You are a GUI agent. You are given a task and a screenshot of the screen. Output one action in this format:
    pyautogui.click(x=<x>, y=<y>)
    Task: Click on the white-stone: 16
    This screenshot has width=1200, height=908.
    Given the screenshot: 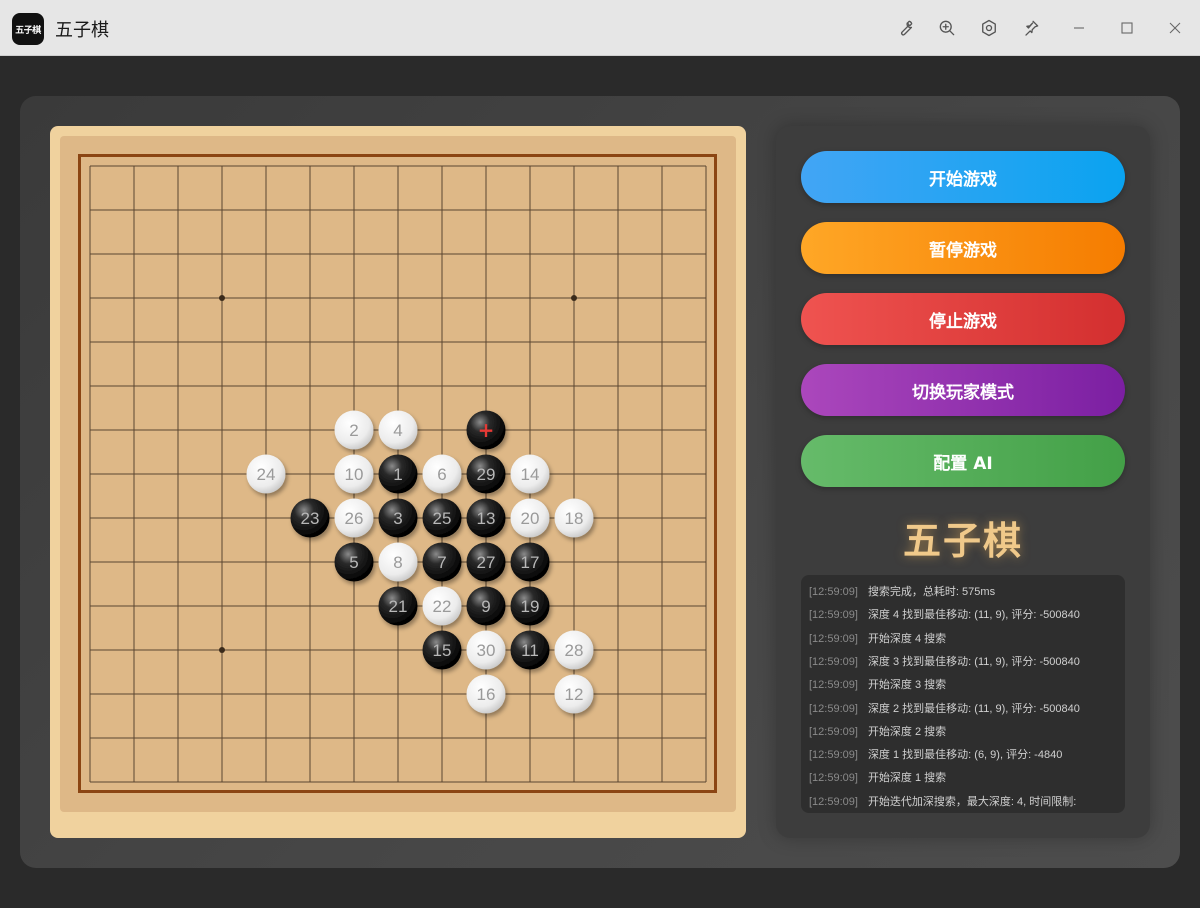 What is the action you would take?
    pyautogui.click(x=486, y=694)
    